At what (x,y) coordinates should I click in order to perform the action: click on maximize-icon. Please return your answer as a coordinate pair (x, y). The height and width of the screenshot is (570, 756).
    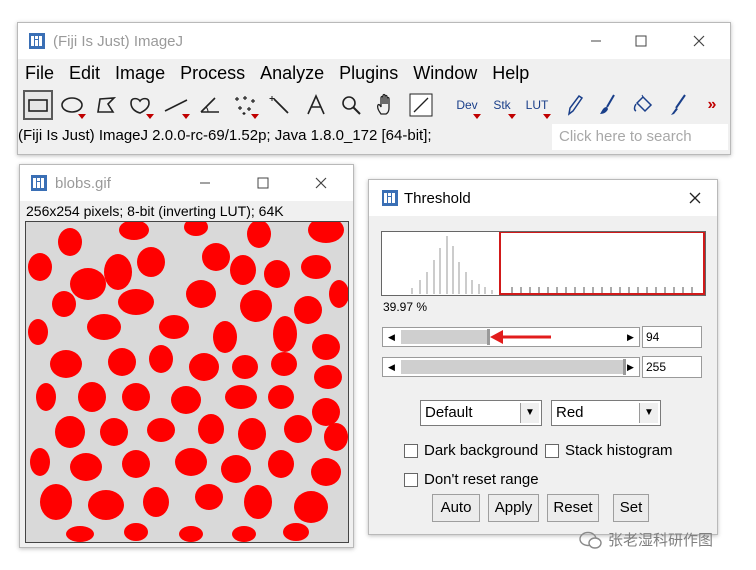
    Looking at the image, I should click on (263, 183).